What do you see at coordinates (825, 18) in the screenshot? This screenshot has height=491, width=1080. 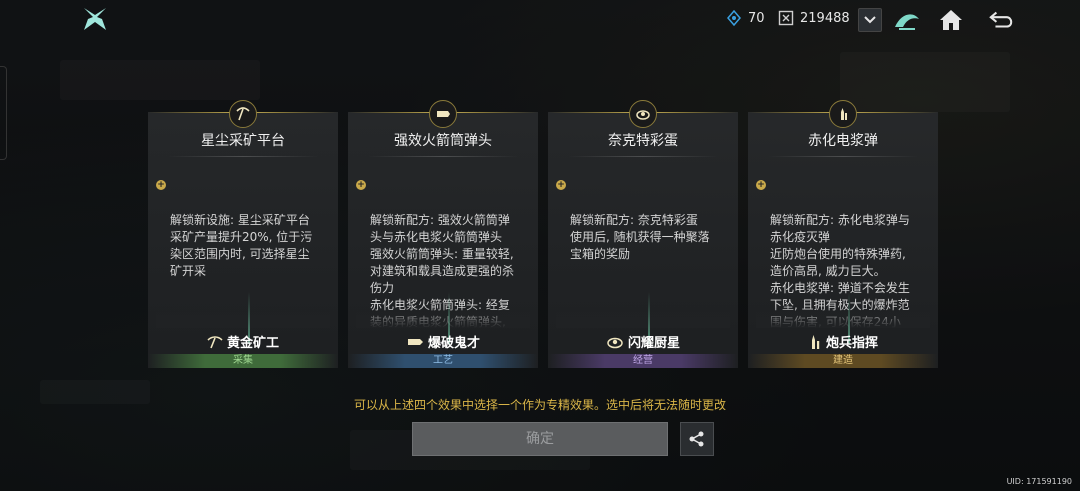 I see `currency-value: 219488` at bounding box center [825, 18].